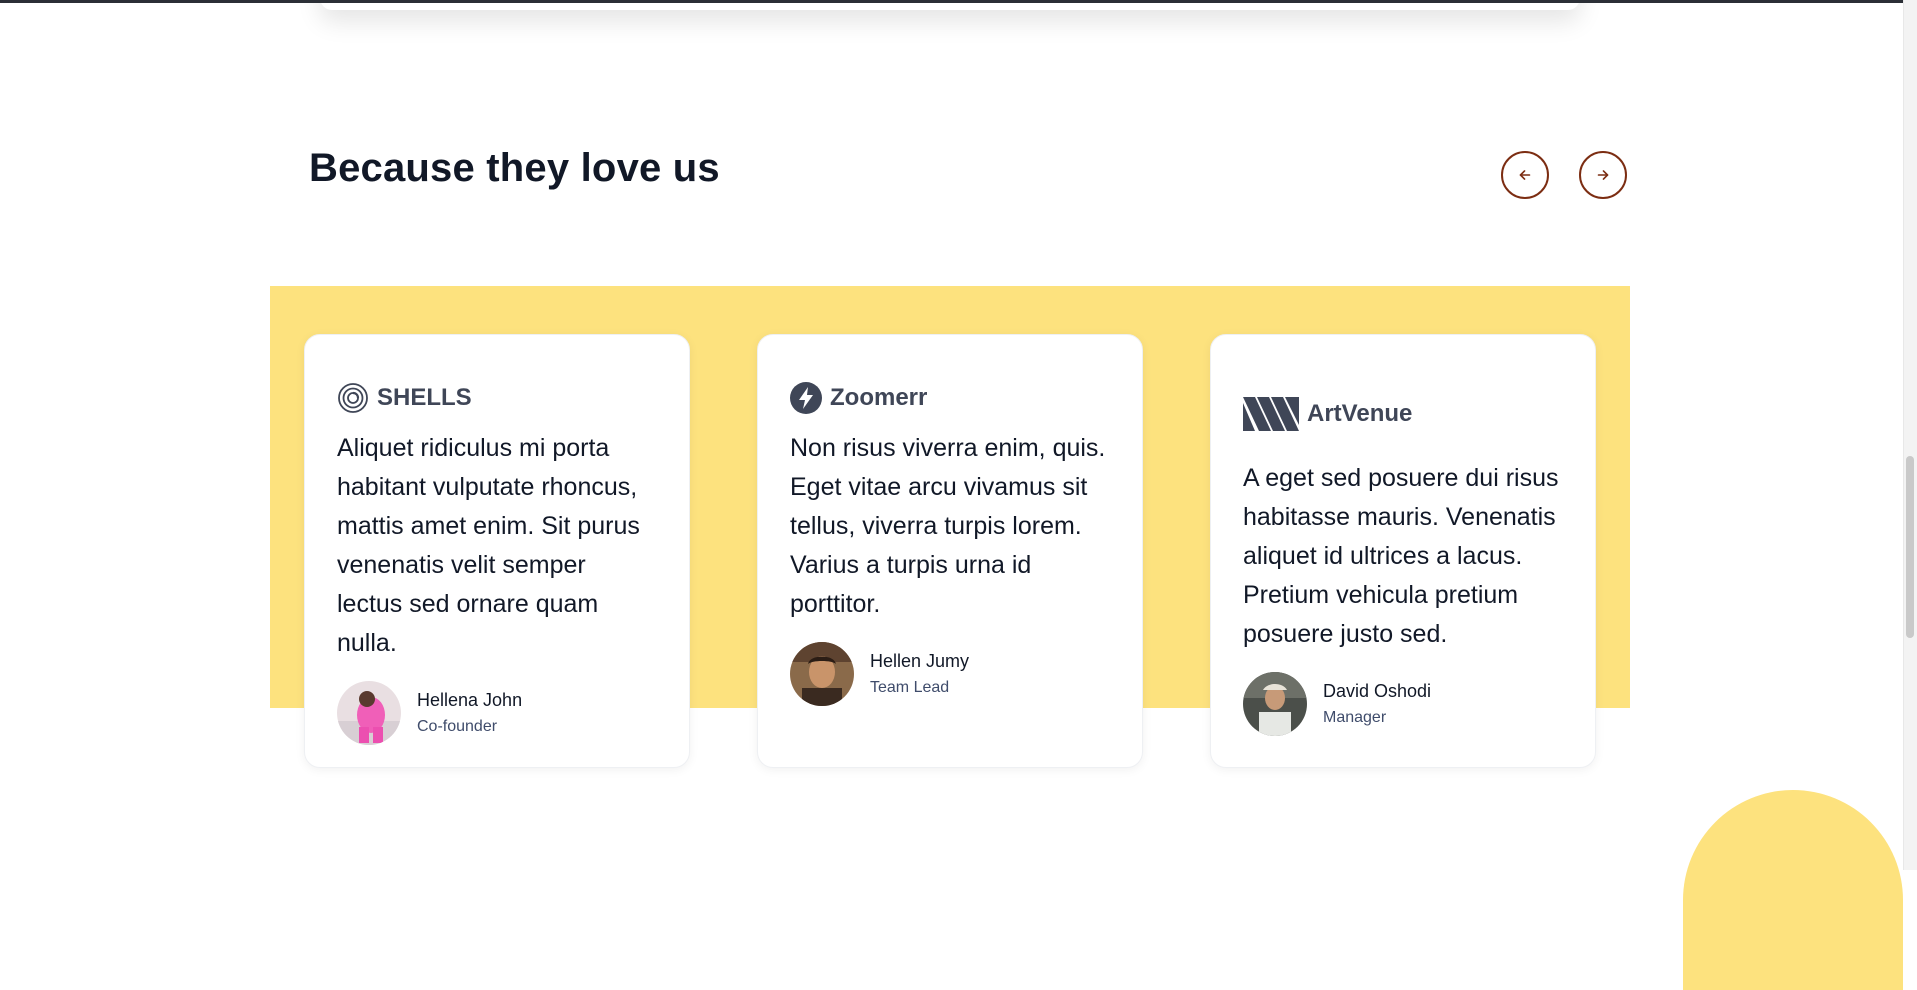 This screenshot has width=1917, height=990. Describe the element at coordinates (424, 398) in the screenshot. I see `company-name: SHELLS` at that location.